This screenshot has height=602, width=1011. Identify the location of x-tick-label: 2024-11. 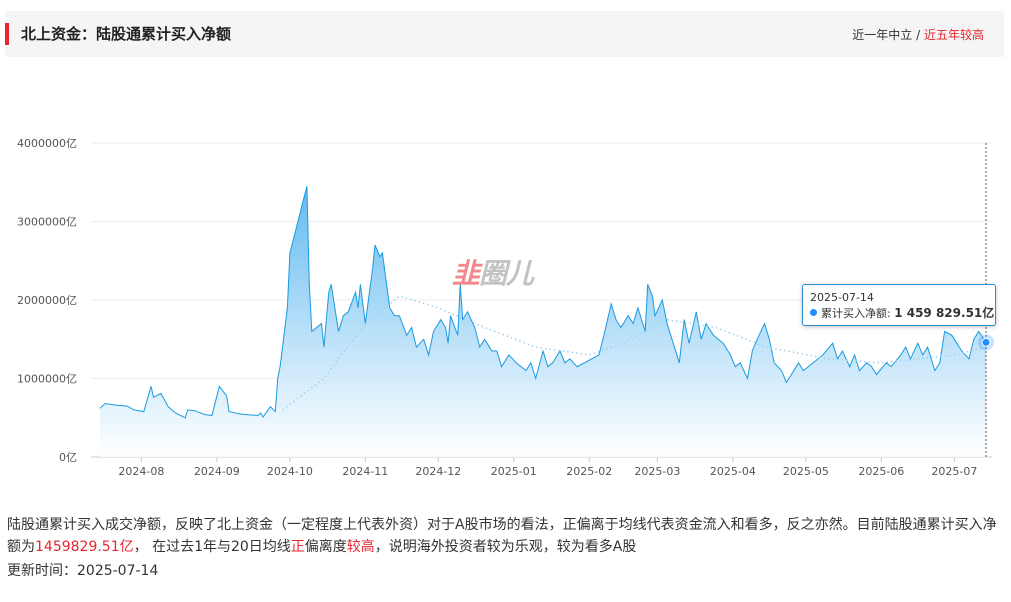
(365, 471).